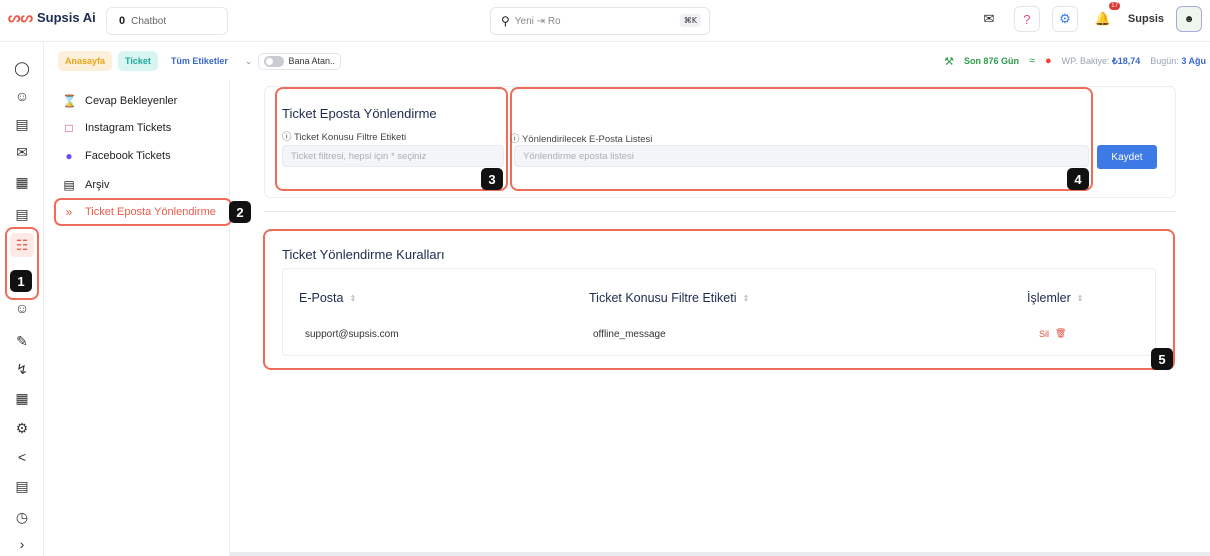 Image resolution: width=1210 pixels, height=556 pixels. What do you see at coordinates (22, 152) in the screenshot?
I see `mail-nav-icon: ✉` at bounding box center [22, 152].